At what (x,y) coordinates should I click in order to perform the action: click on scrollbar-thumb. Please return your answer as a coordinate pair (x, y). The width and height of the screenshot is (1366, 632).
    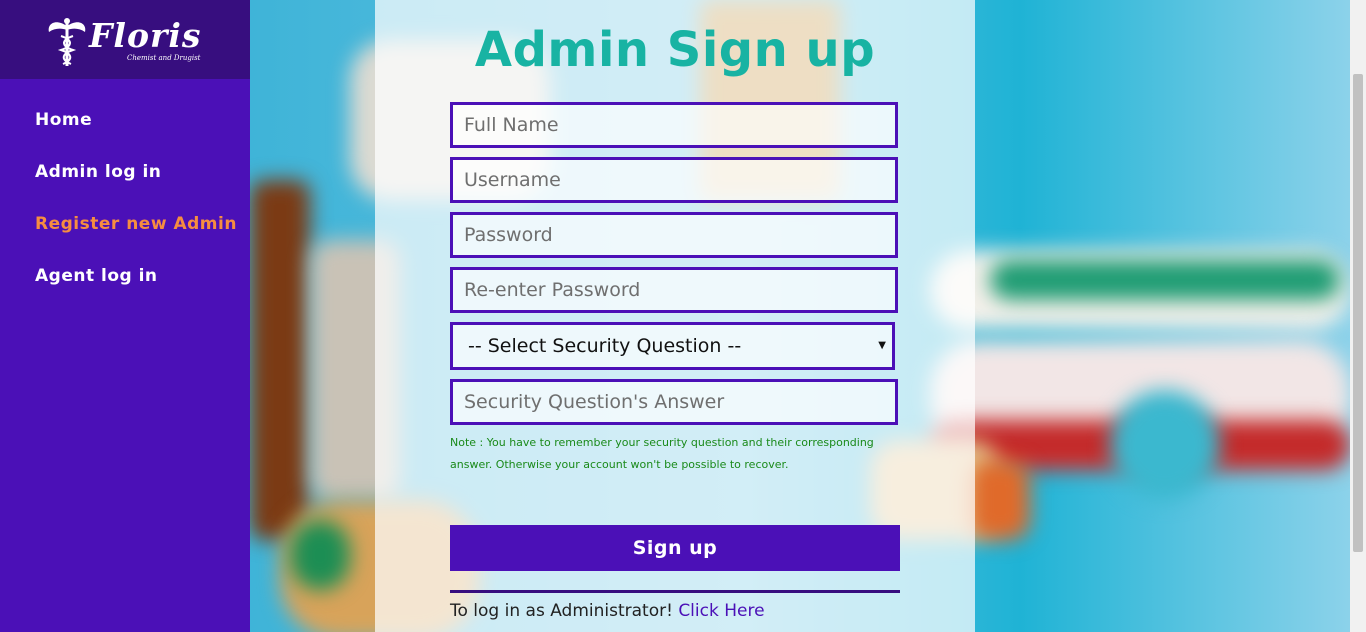
    Looking at the image, I should click on (1358, 313).